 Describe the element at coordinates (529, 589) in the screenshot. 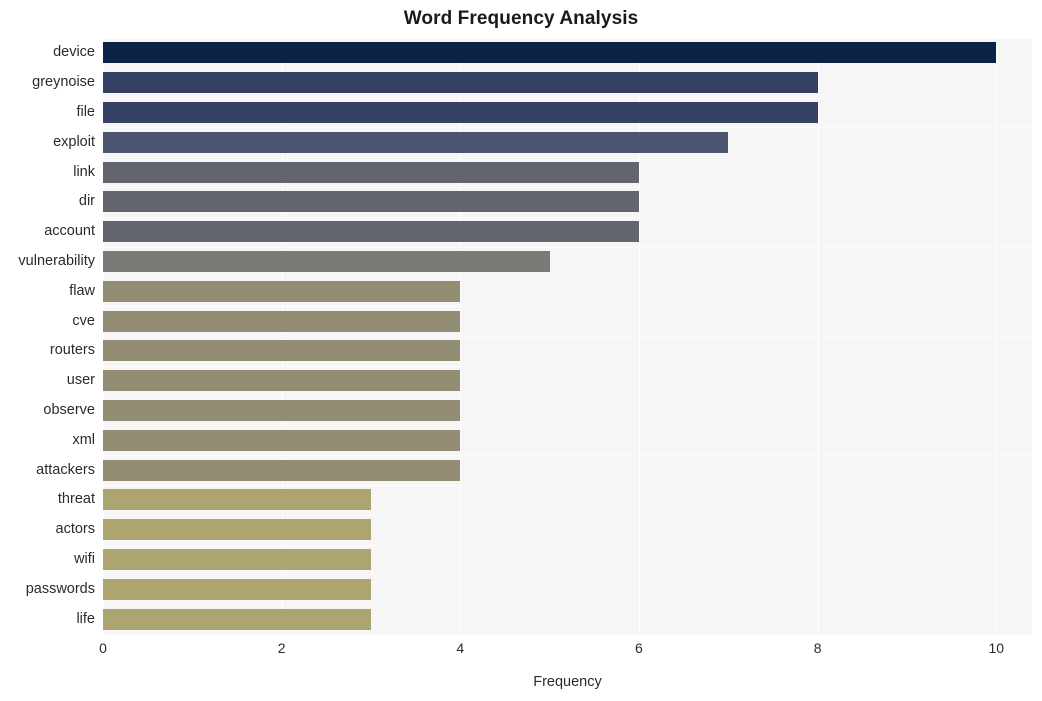

I see `bar-row: passwords` at that location.